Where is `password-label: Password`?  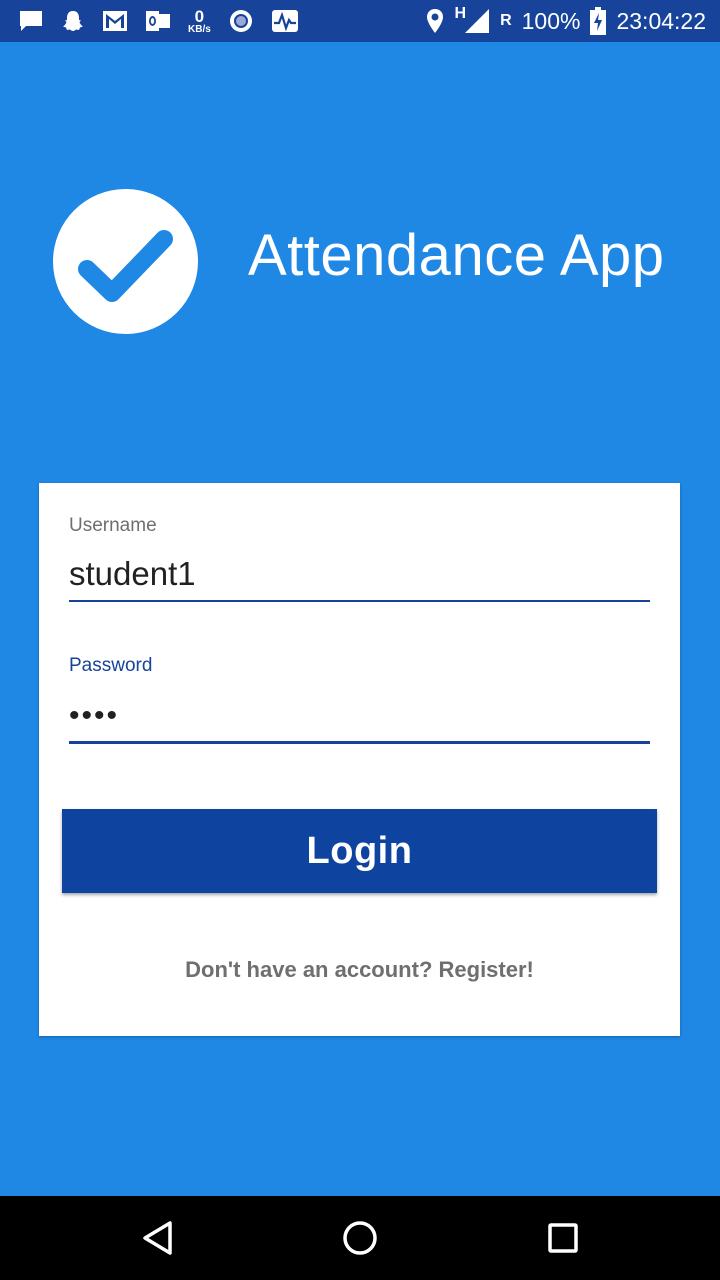
password-label: Password is located at coordinates (111, 665).